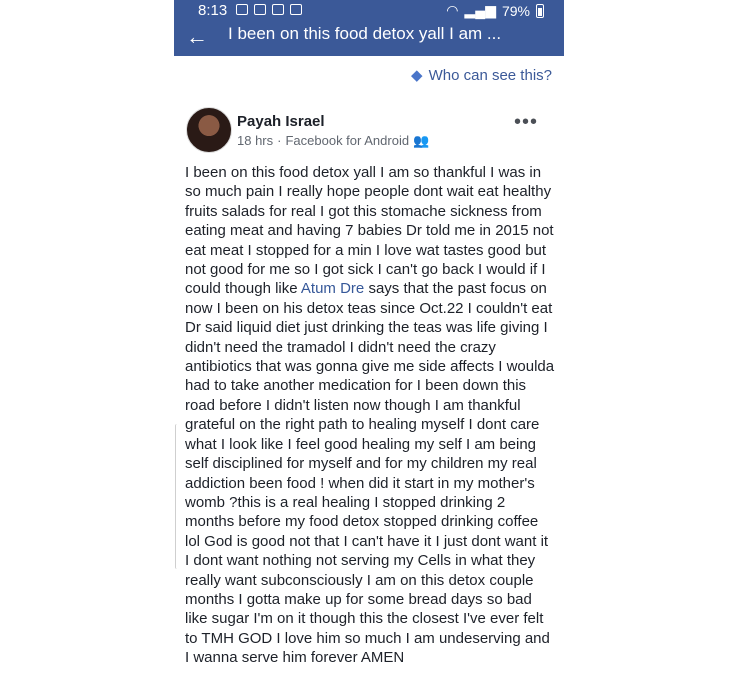 The height and width of the screenshot is (688, 737). Describe the element at coordinates (281, 121) in the screenshot. I see `author-name: Payah Israel` at that location.